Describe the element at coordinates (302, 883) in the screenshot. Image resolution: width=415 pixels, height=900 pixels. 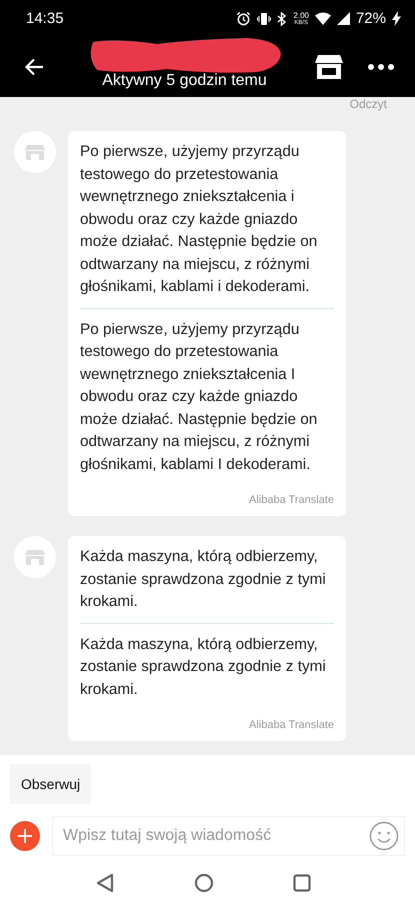
I see `recents-nav-icon` at that location.